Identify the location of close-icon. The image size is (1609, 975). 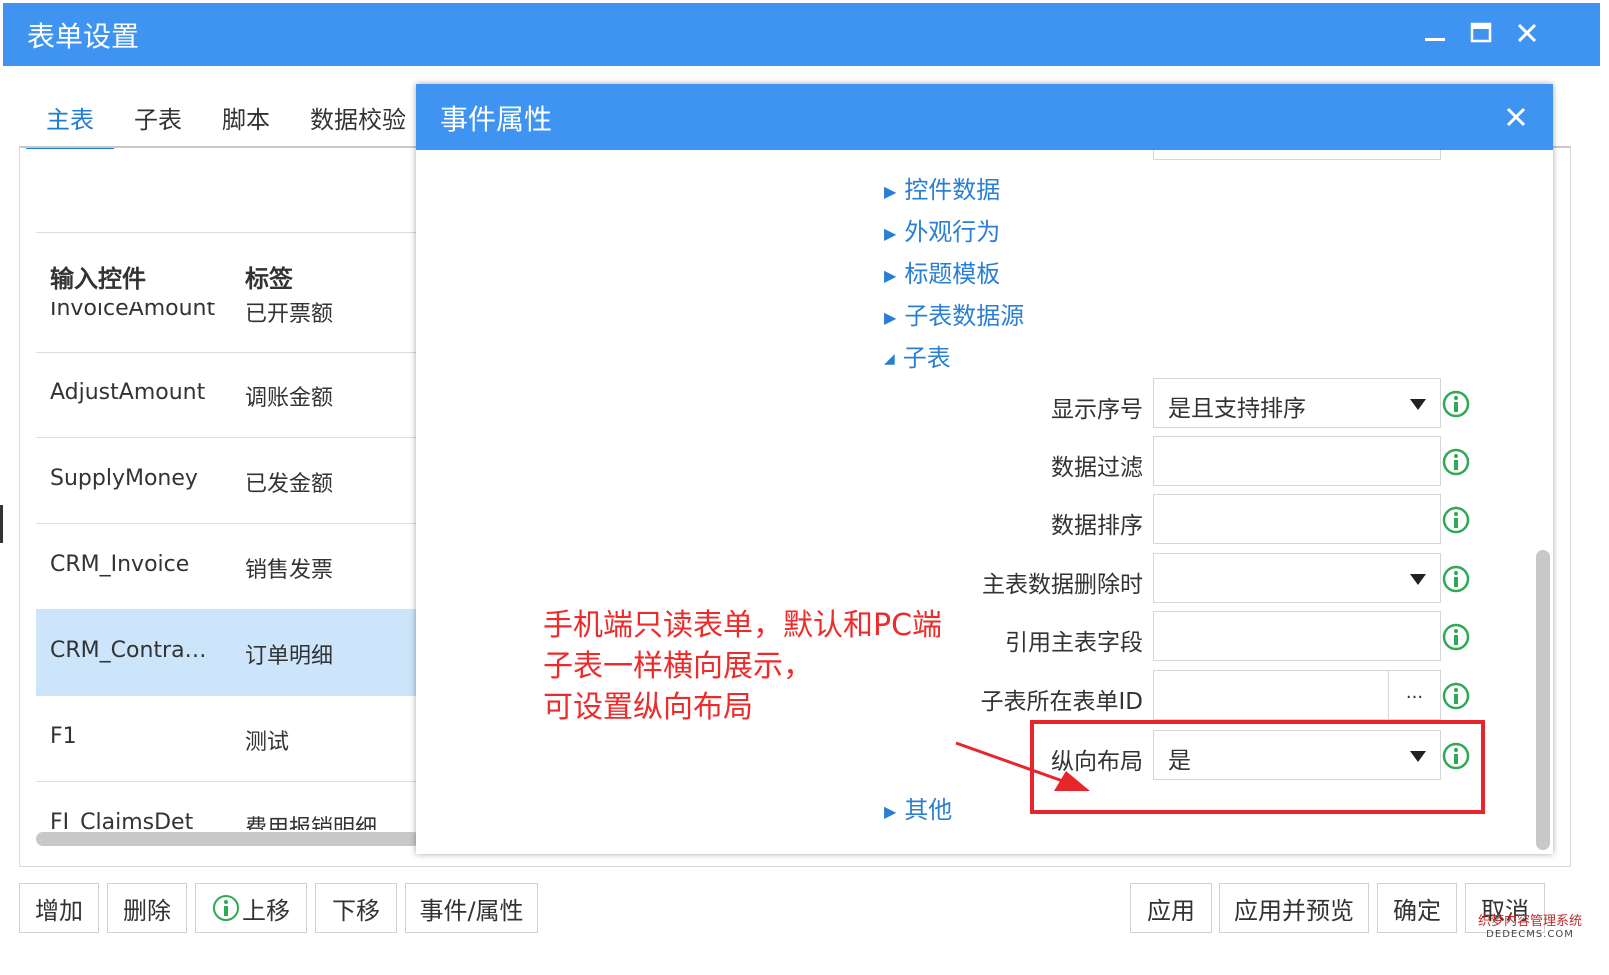
(1527, 33).